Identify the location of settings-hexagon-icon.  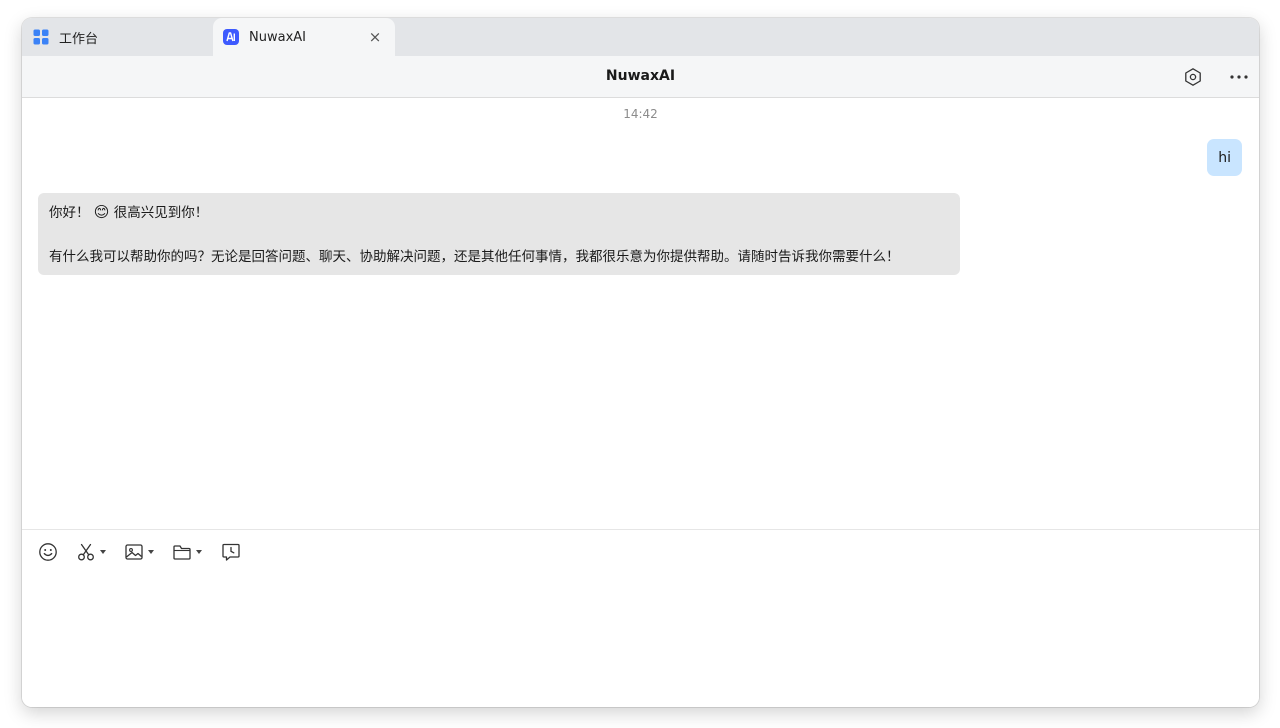
(1193, 77).